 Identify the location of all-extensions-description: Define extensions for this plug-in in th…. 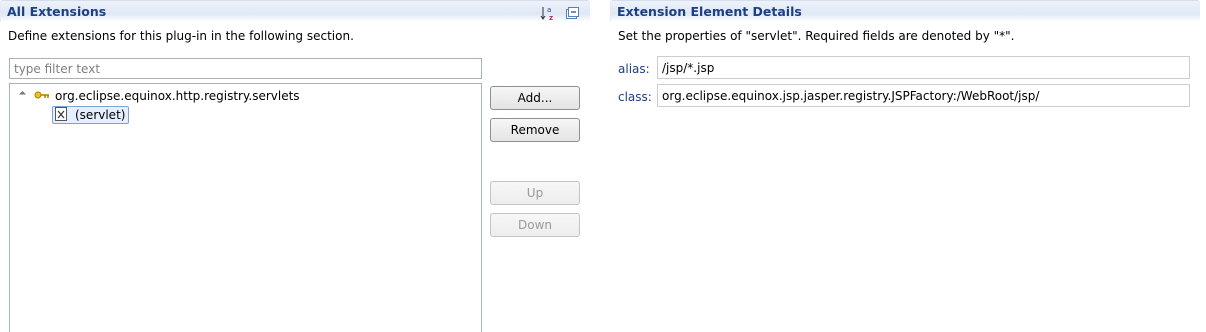
(181, 36).